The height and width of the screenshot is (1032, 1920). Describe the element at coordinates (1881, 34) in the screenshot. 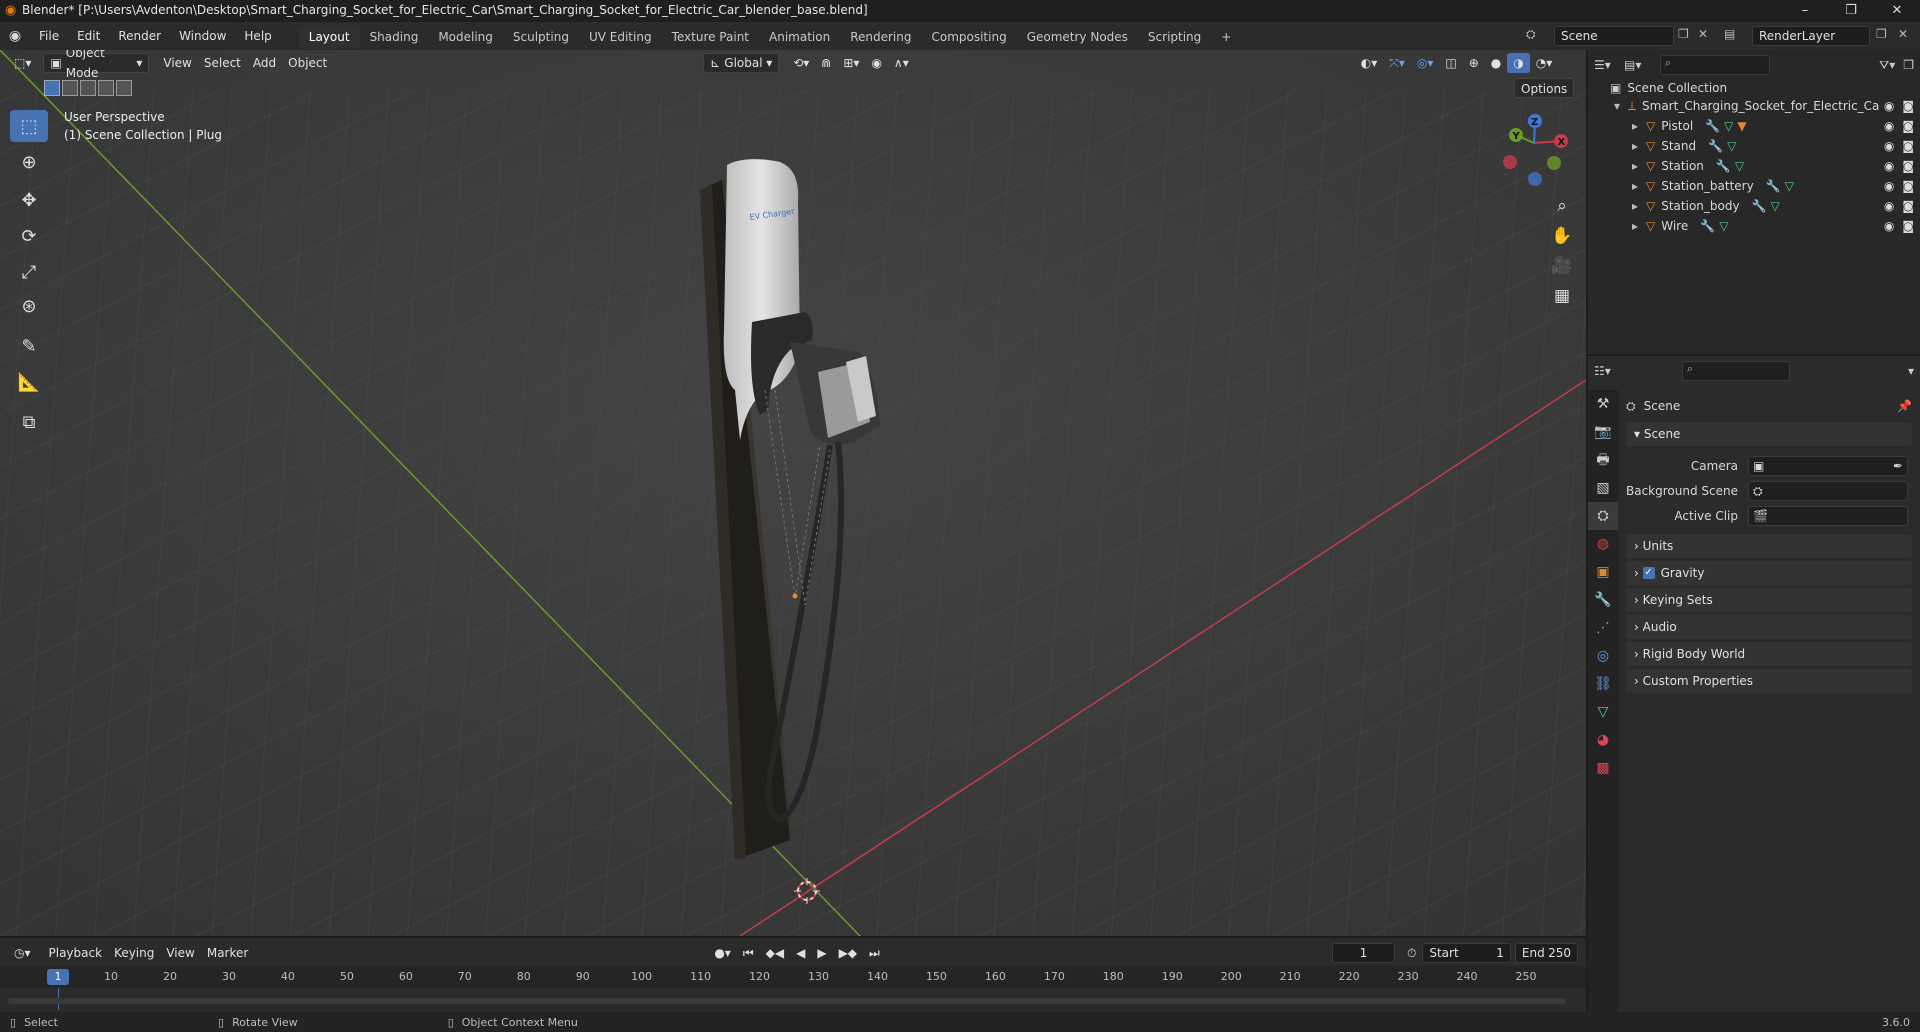

I see `new-renderlayer-icon: ❐` at that location.